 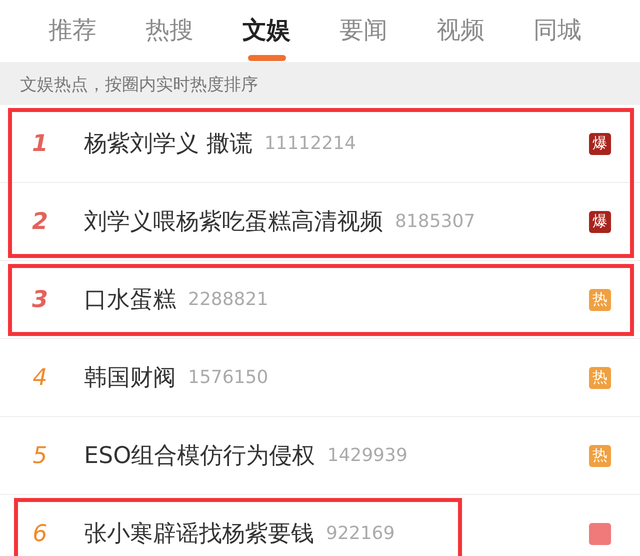 What do you see at coordinates (40, 377) in the screenshot?
I see `rank-number: 4` at bounding box center [40, 377].